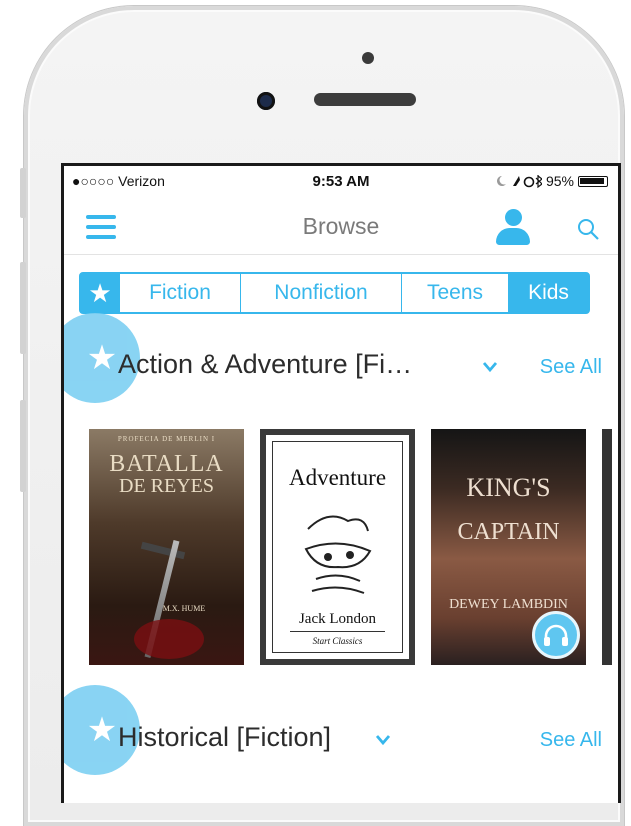  I want to click on cover-text: BATALLA, so click(166, 464).